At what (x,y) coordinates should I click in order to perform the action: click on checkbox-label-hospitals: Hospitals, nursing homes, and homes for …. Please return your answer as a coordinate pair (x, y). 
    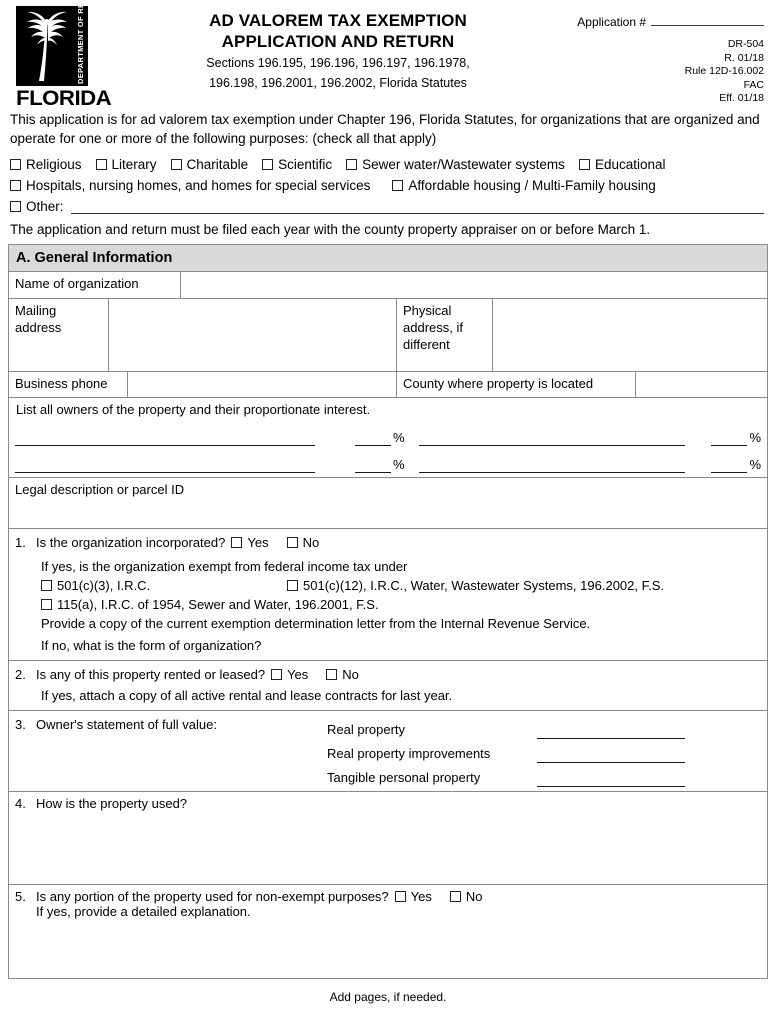
    Looking at the image, I should click on (198, 185).